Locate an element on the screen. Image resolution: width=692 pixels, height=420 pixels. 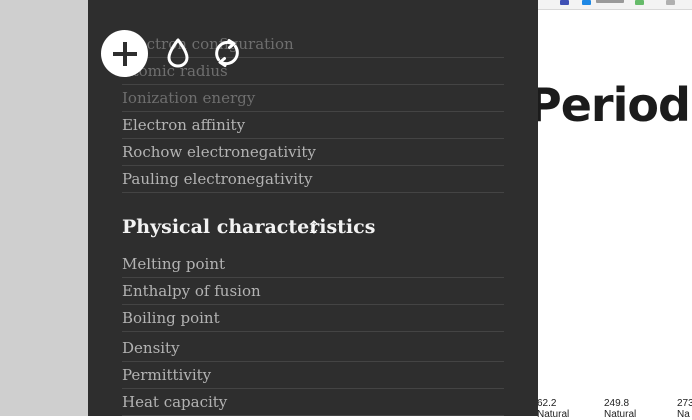
list-item-heat-capacity: Heat capacity is located at coordinates (313, 402).